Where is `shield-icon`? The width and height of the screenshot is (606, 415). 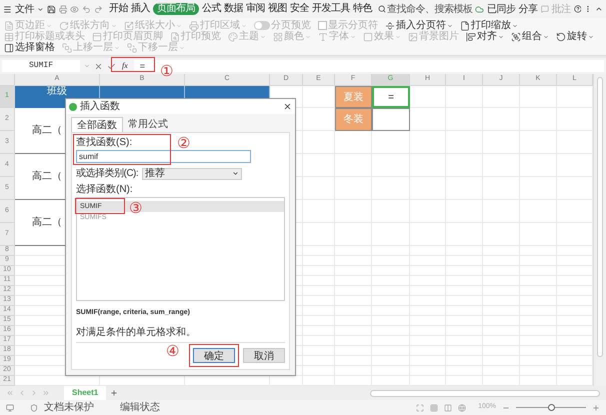
shield-icon is located at coordinates (34, 408).